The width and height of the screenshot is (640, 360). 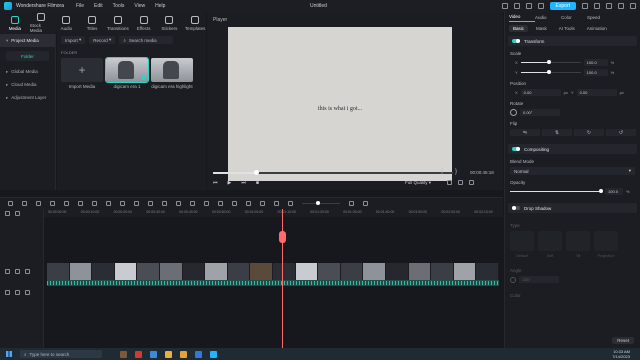 I want to click on volume-icon, so click(x=460, y=182).